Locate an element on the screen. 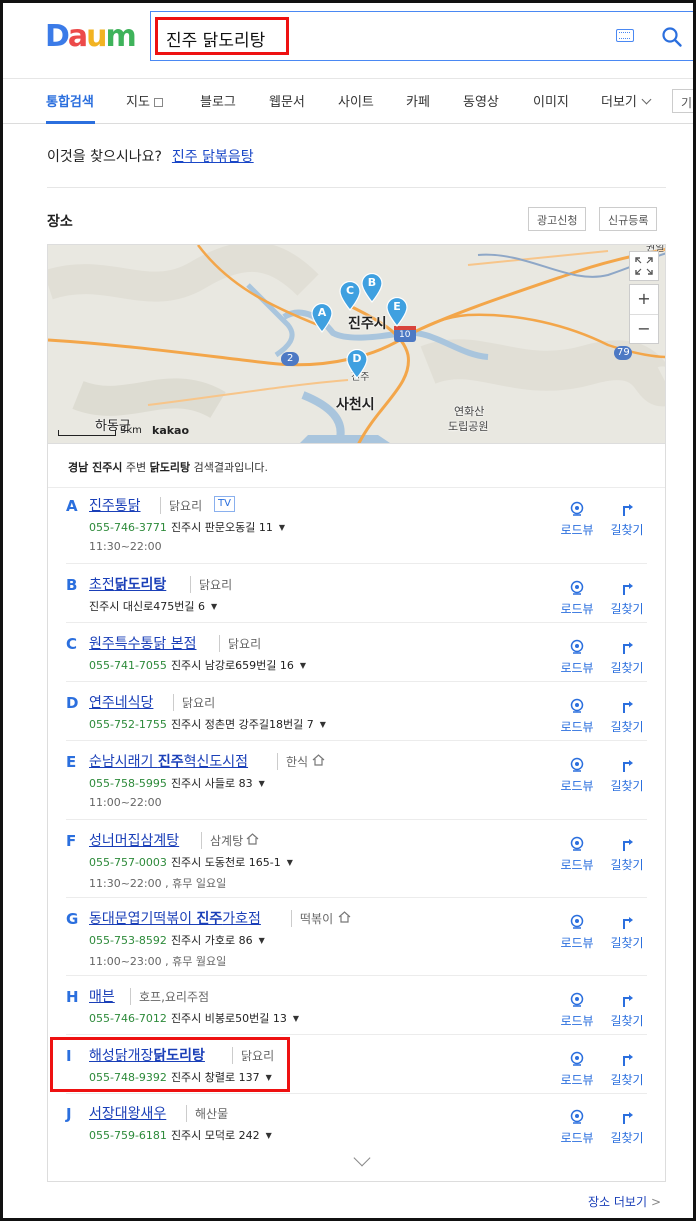 The width and height of the screenshot is (696, 1221). name-part: 성너머집삼계탕 is located at coordinates (134, 841).